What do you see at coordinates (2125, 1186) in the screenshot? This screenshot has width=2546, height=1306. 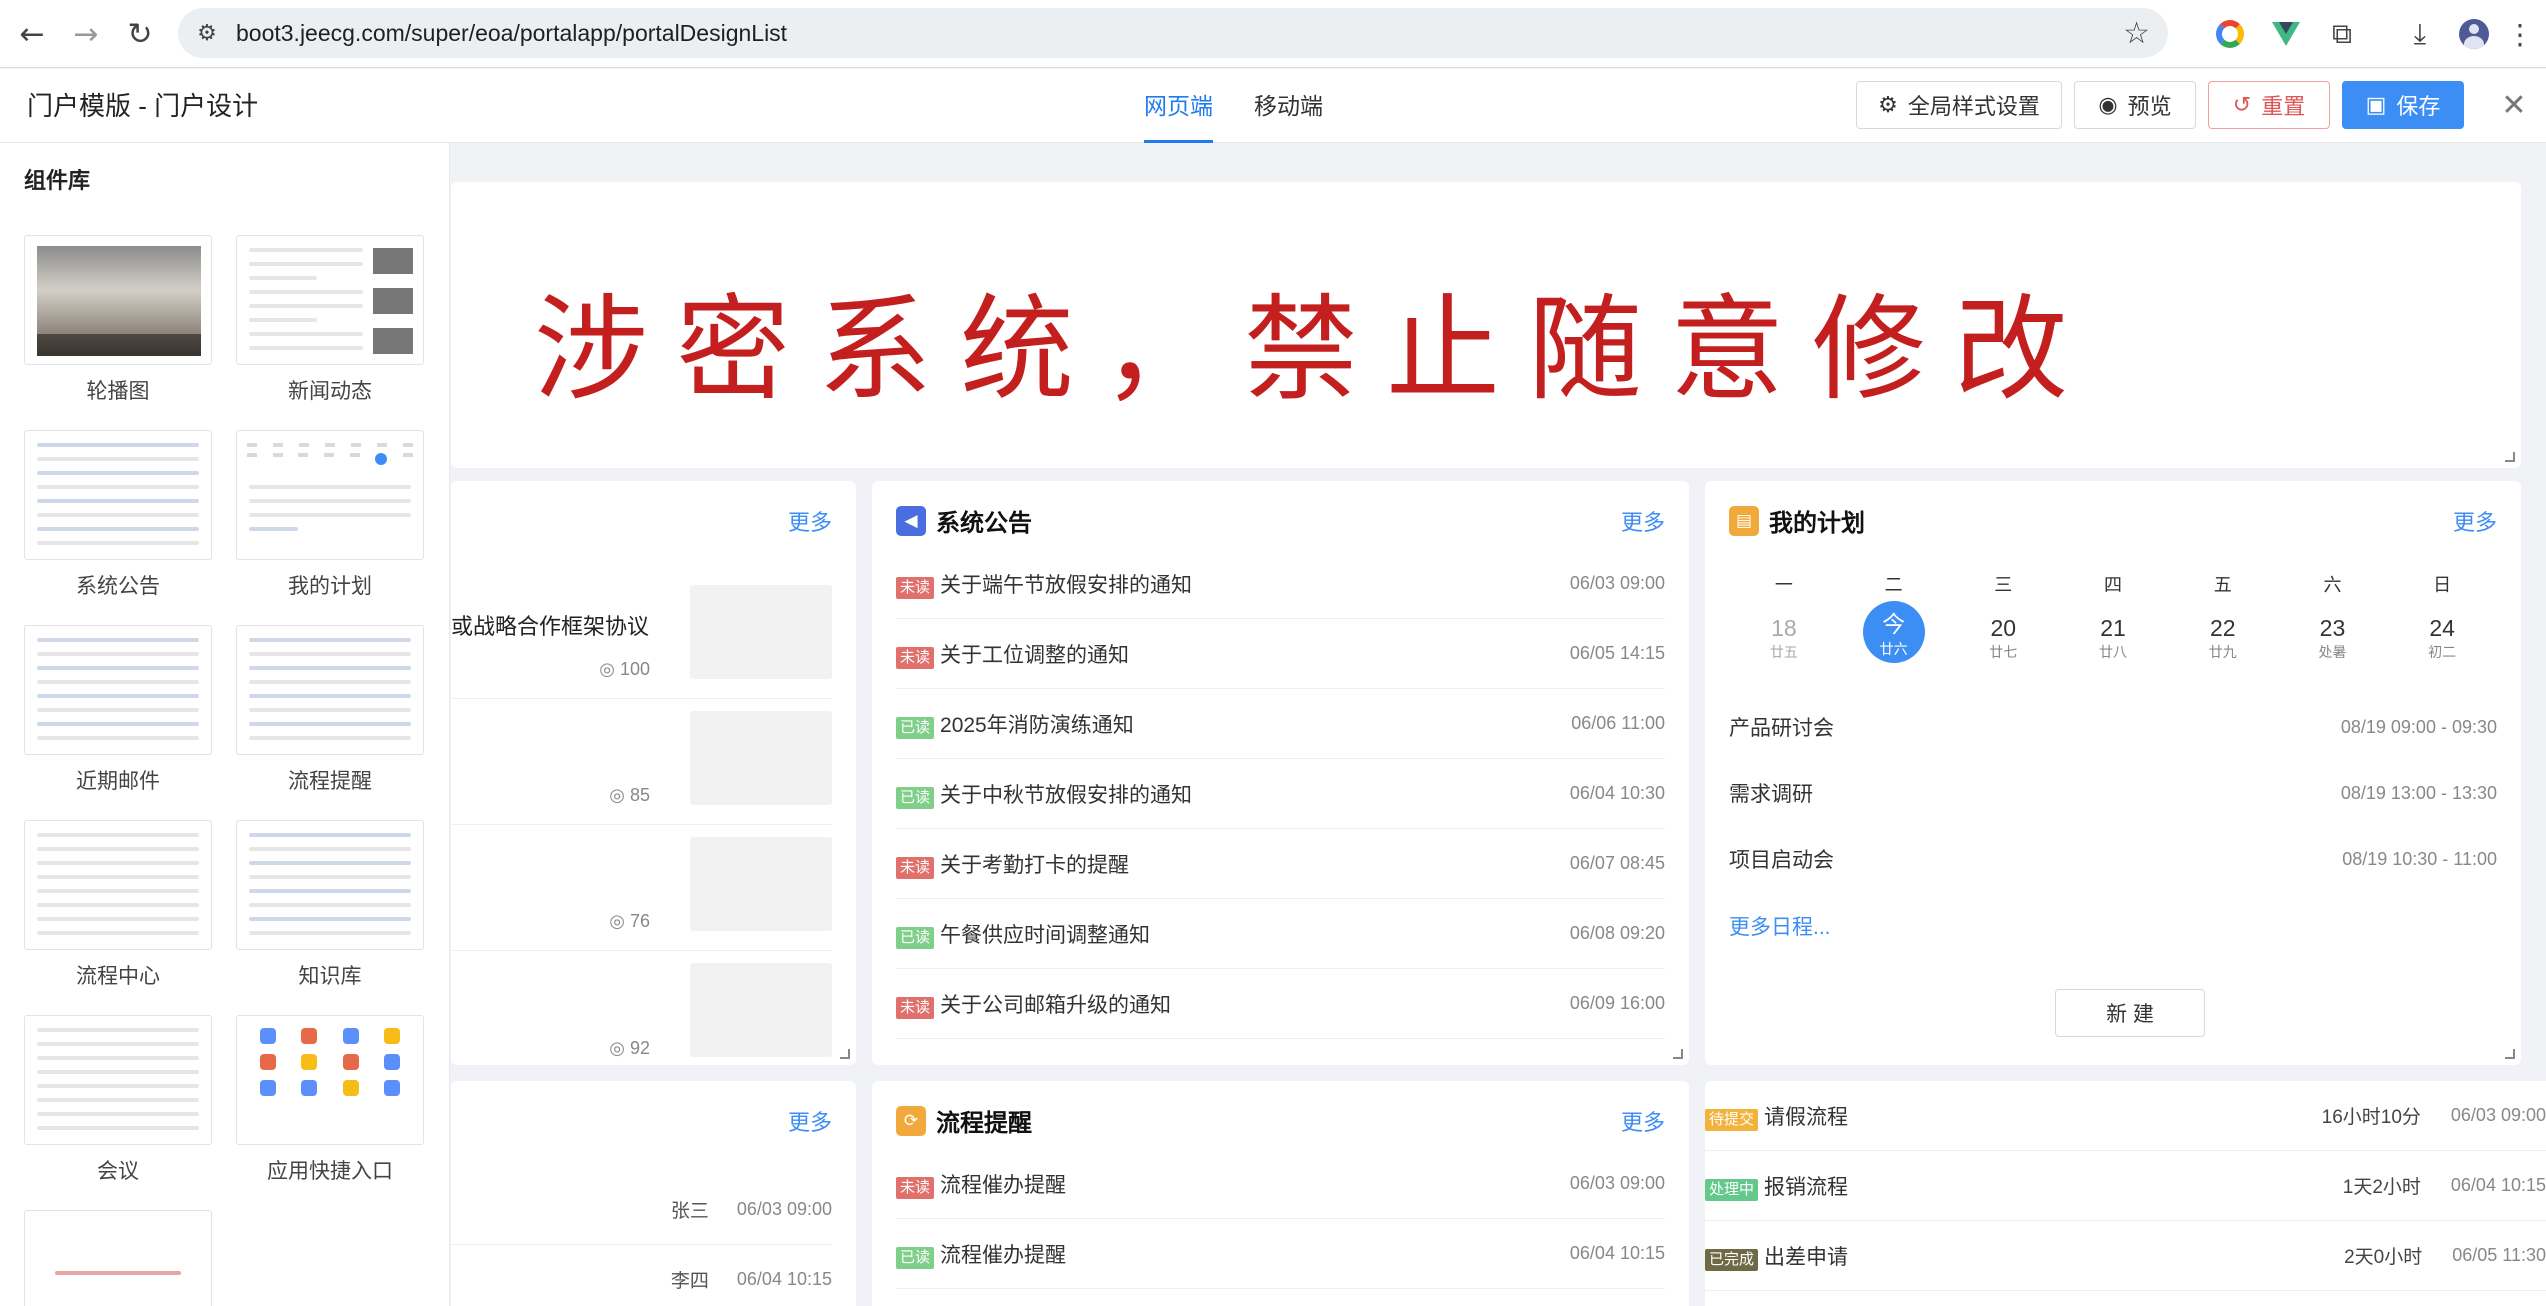 I see `flow-center-item: 处理中 报销流程 1天2小时 06/04 10:15` at bounding box center [2125, 1186].